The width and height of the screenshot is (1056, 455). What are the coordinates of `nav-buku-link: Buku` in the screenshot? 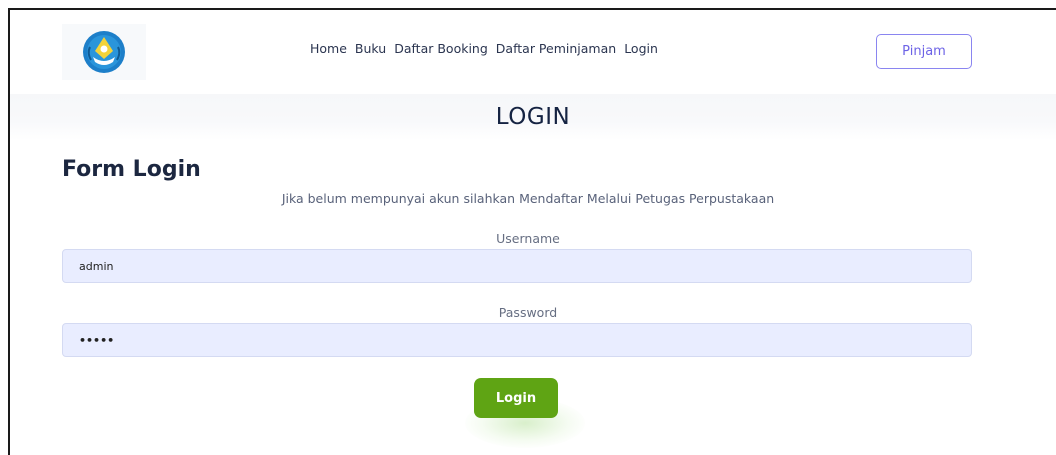 It's located at (370, 48).